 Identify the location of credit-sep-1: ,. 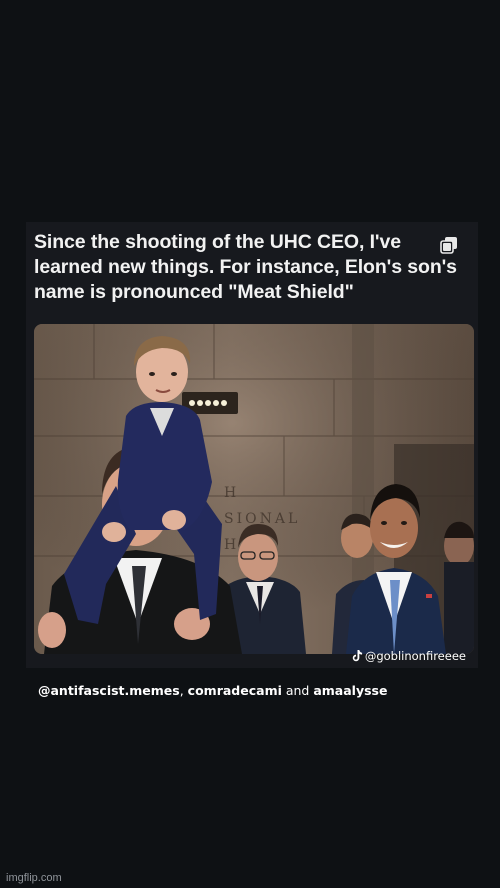
(183, 690).